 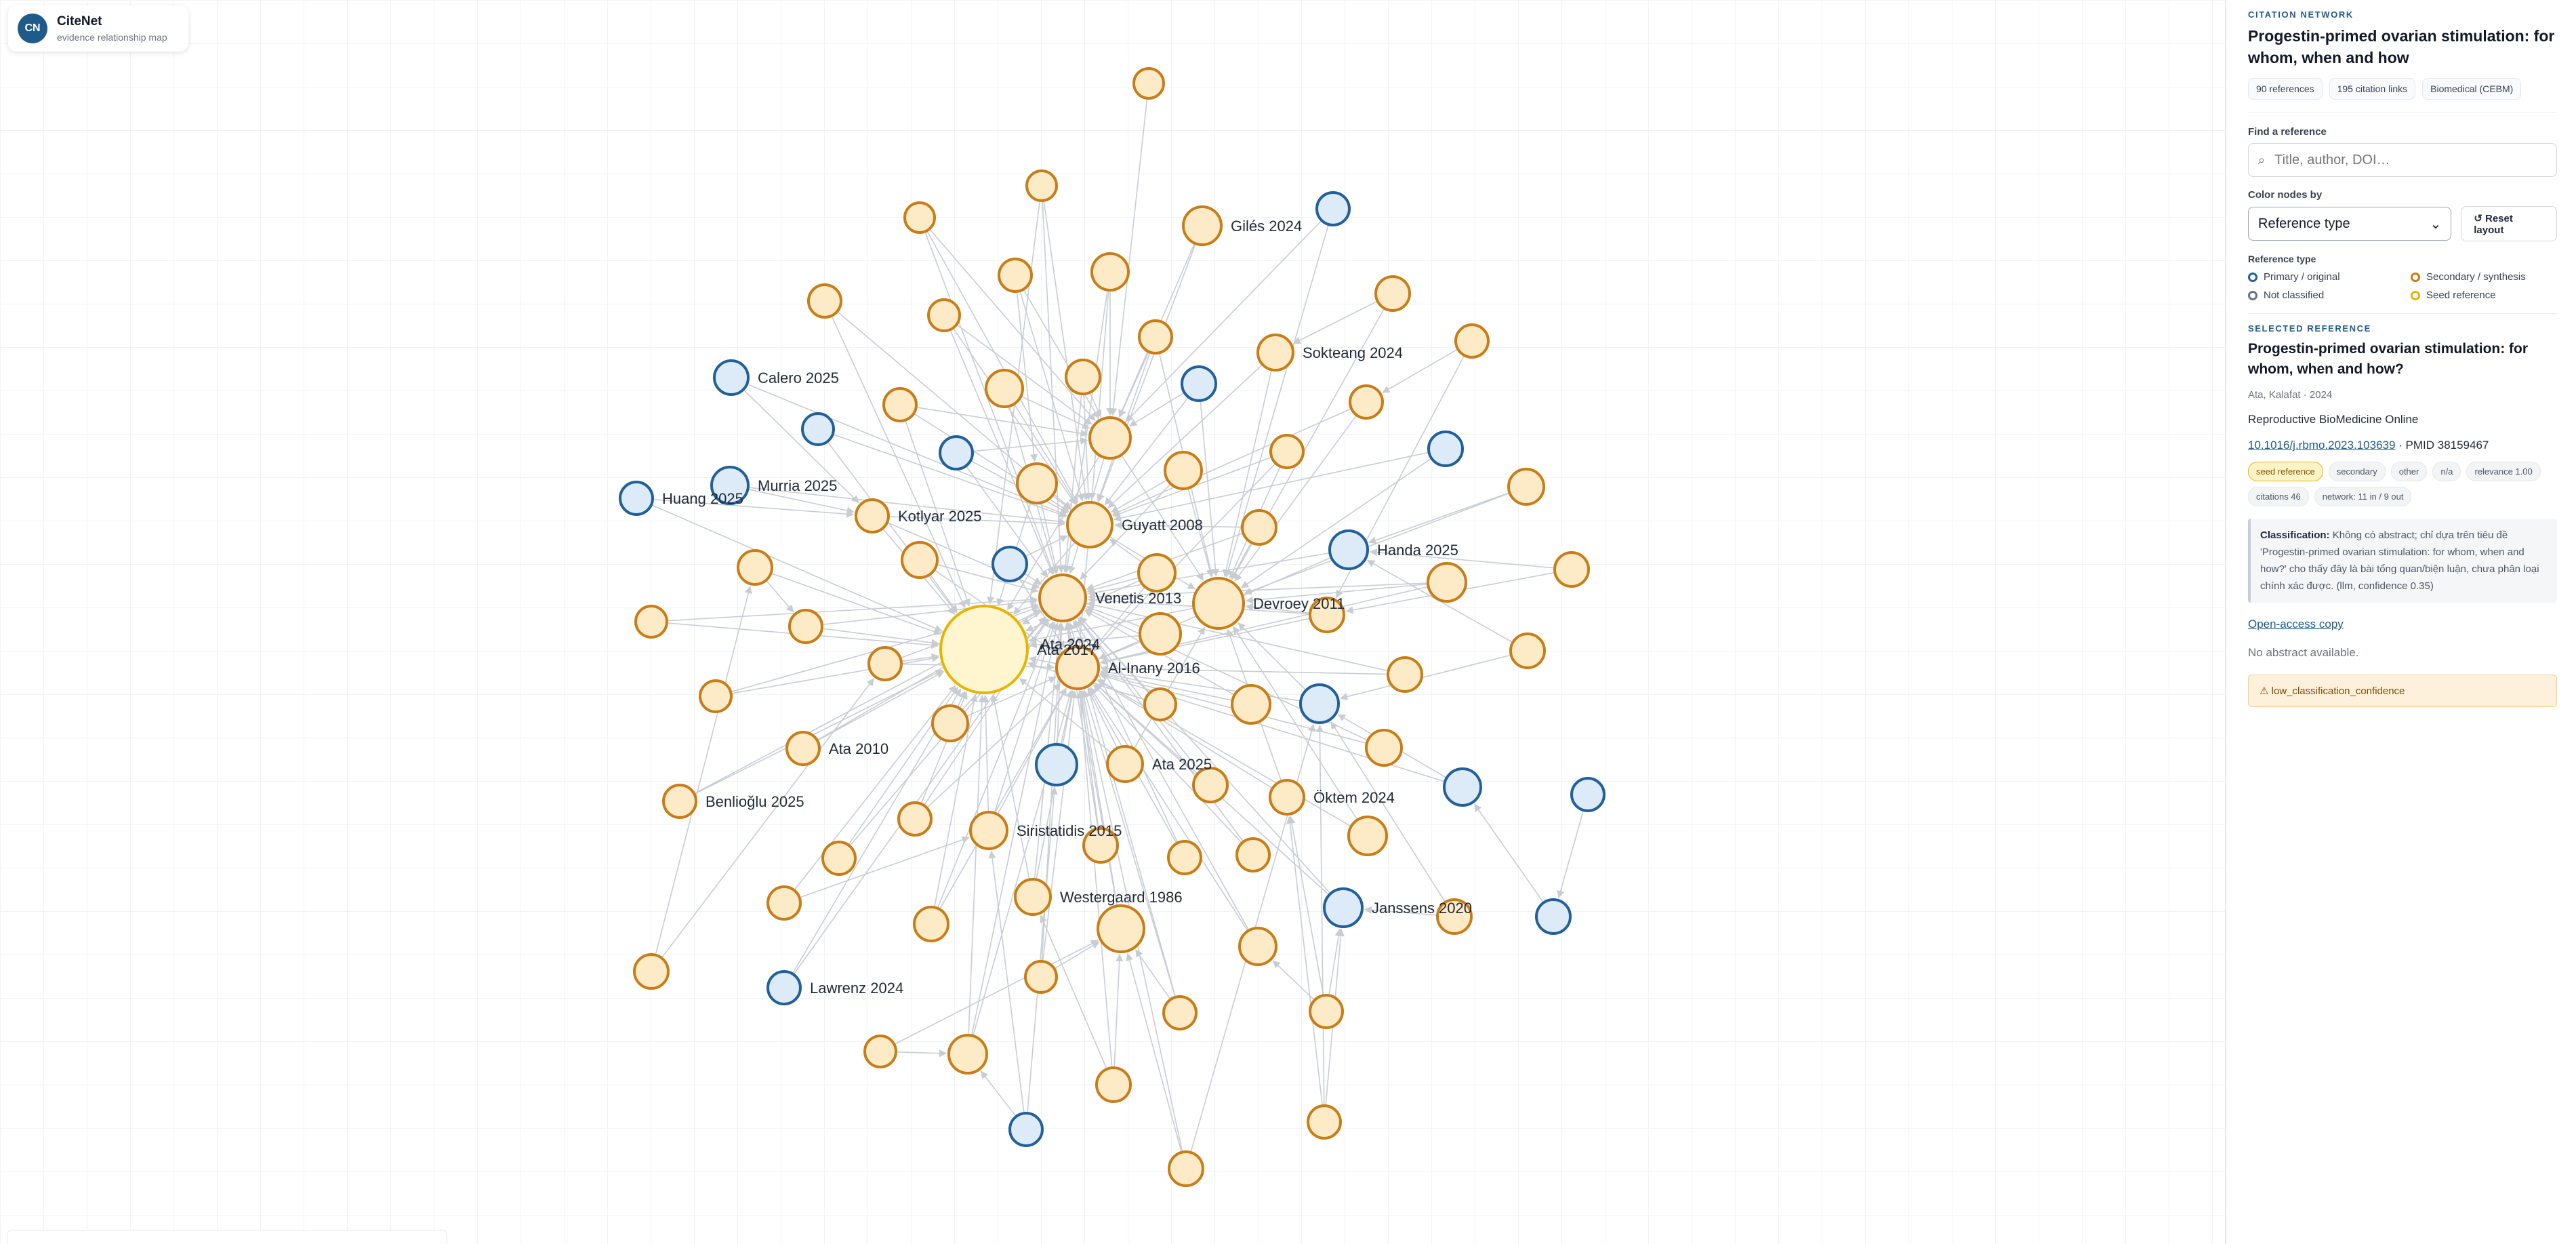 What do you see at coordinates (984, 649) in the screenshot?
I see `seed-reference-node` at bounding box center [984, 649].